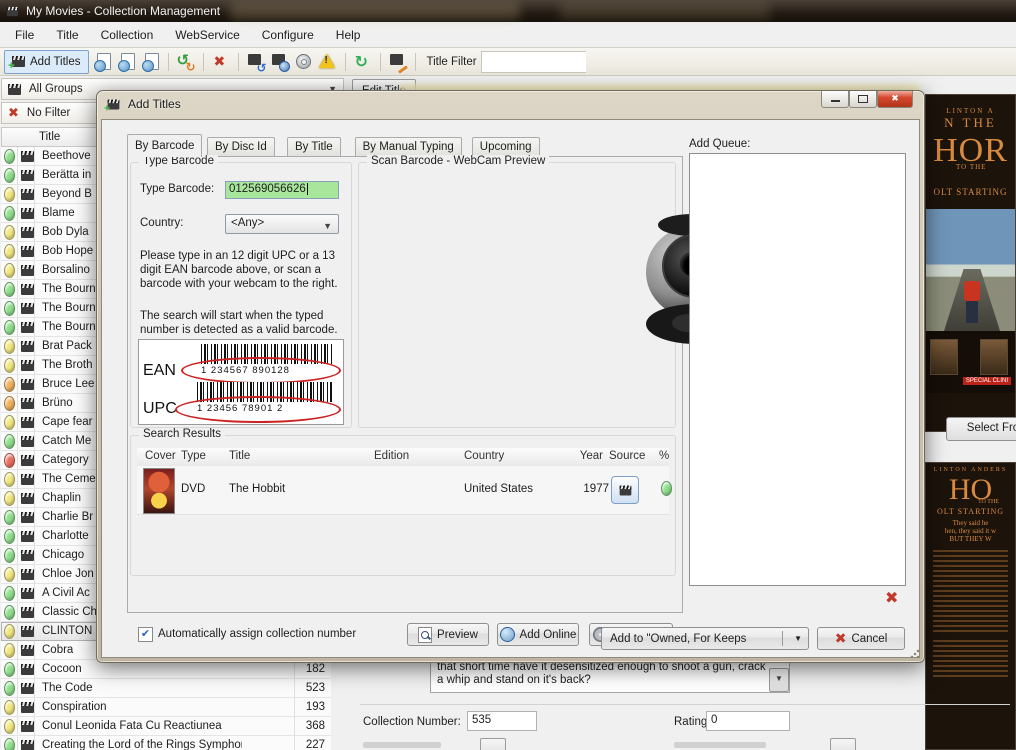 Image resolution: width=1016 pixels, height=750 pixels. I want to click on disc-sync-icon, so click(304, 62).